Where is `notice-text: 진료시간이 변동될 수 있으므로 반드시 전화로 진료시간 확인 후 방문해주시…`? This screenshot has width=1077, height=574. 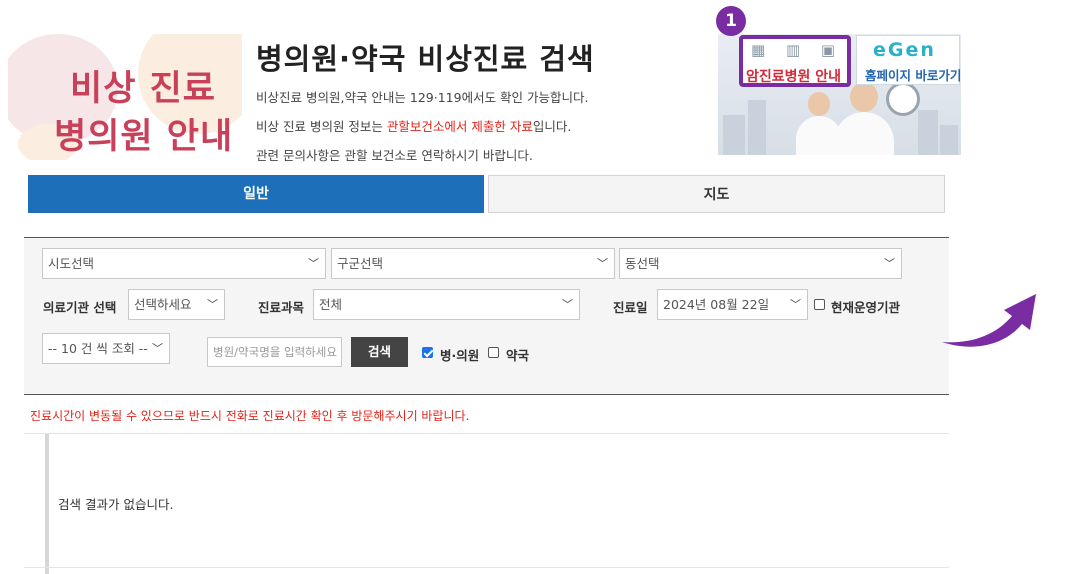 notice-text: 진료시간이 변동될 수 있으므로 반드시 전화로 진료시간 확인 후 방문해주시… is located at coordinates (250, 416).